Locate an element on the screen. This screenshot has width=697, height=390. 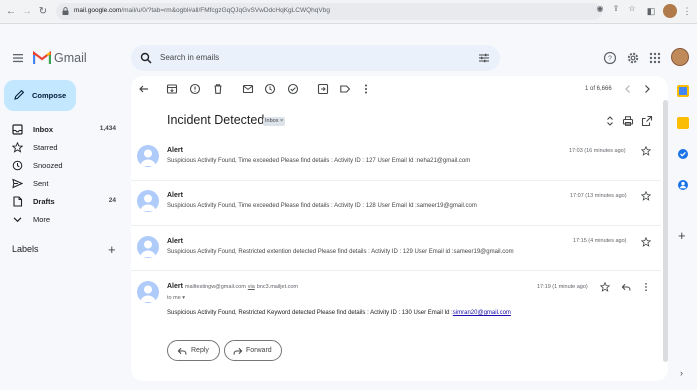
inbox-icon is located at coordinates (17, 129).